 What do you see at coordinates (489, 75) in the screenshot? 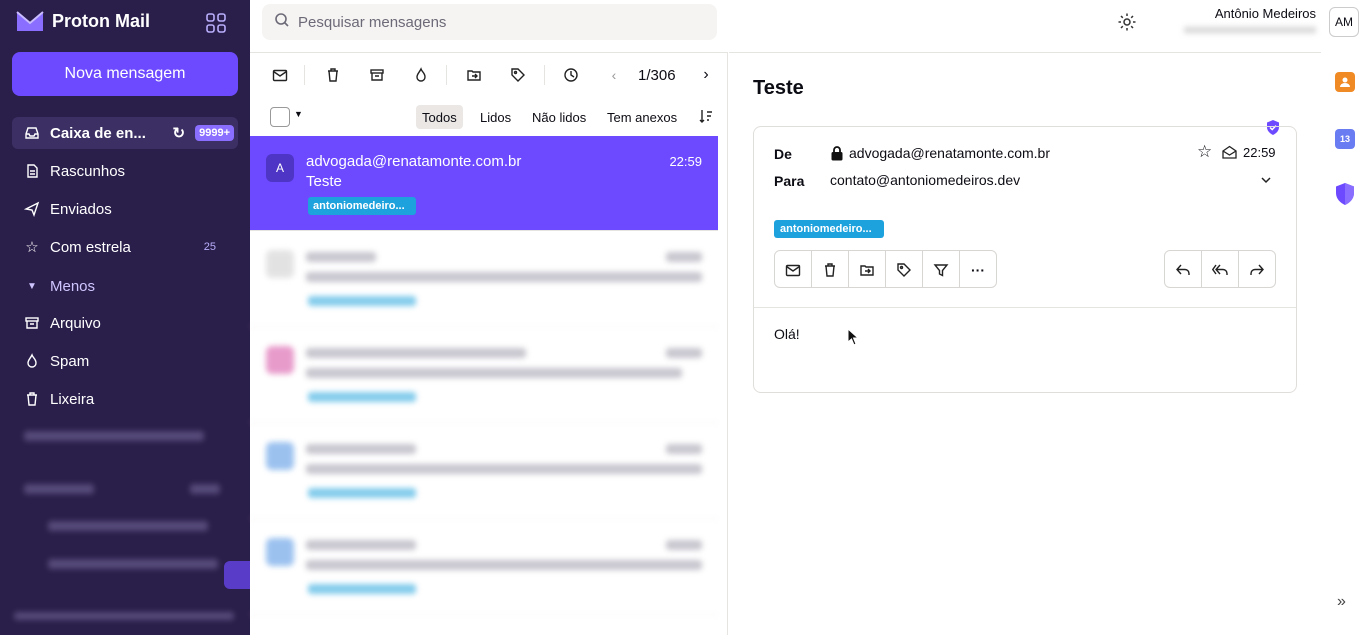
I see `list-toolbar: ‹ 1/306 ›` at bounding box center [489, 75].